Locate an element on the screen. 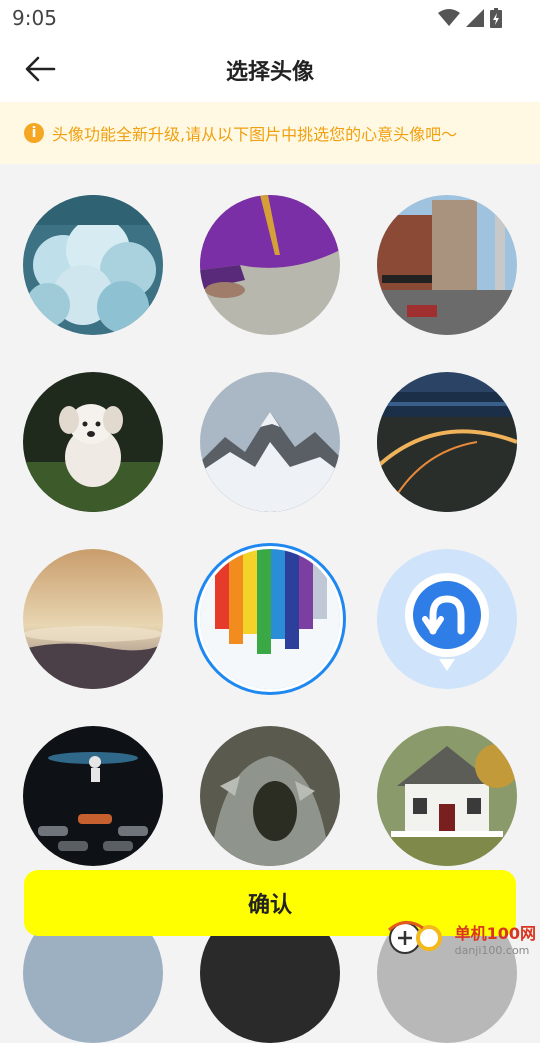  notice-text: 头像功能全新升级,请从以下图片中挑选您的心意头像吧～ is located at coordinates (255, 134).